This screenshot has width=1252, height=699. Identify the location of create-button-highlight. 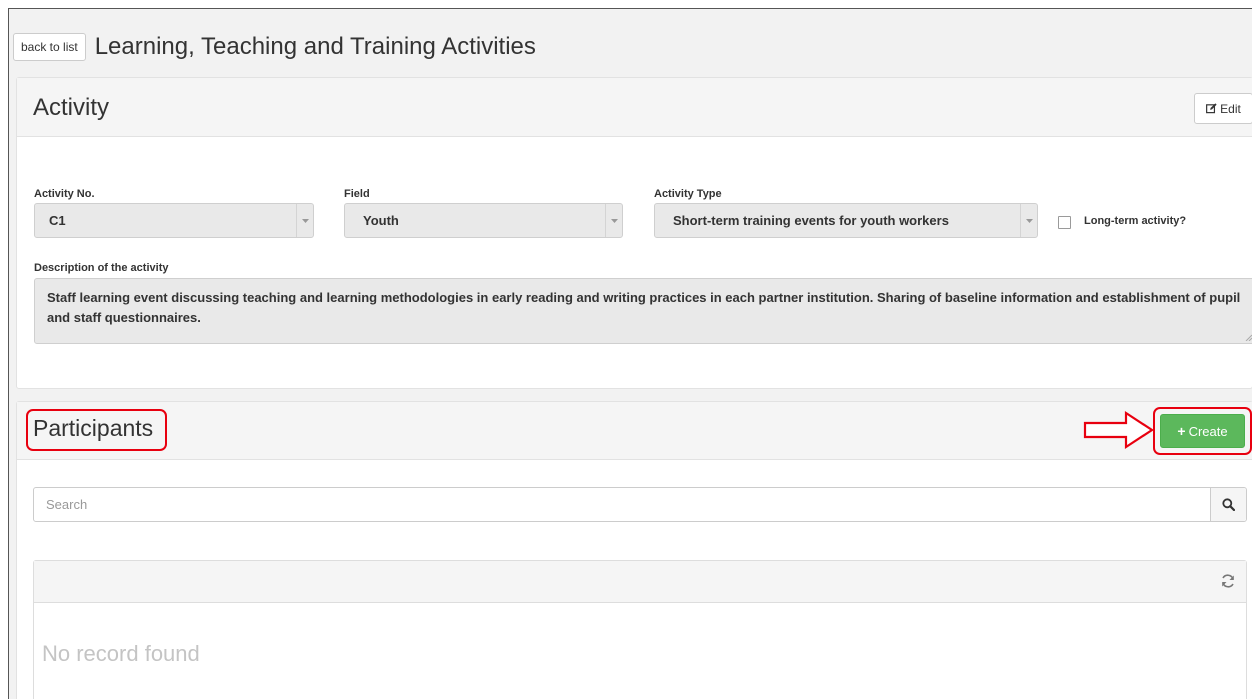
(1202, 431).